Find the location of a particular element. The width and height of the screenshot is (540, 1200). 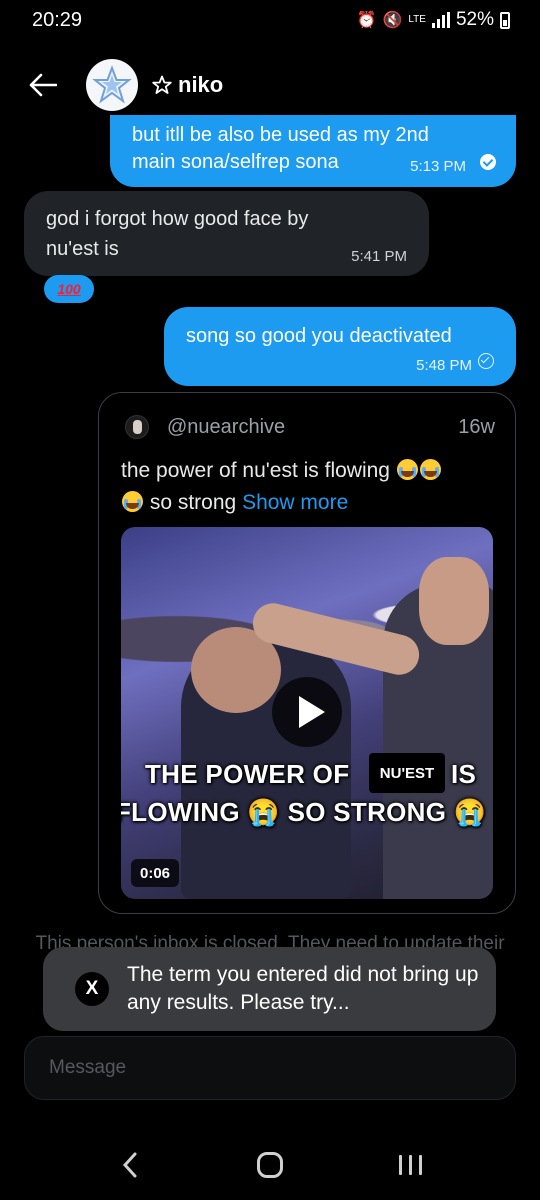

show-more-link: Show more is located at coordinates (295, 502).